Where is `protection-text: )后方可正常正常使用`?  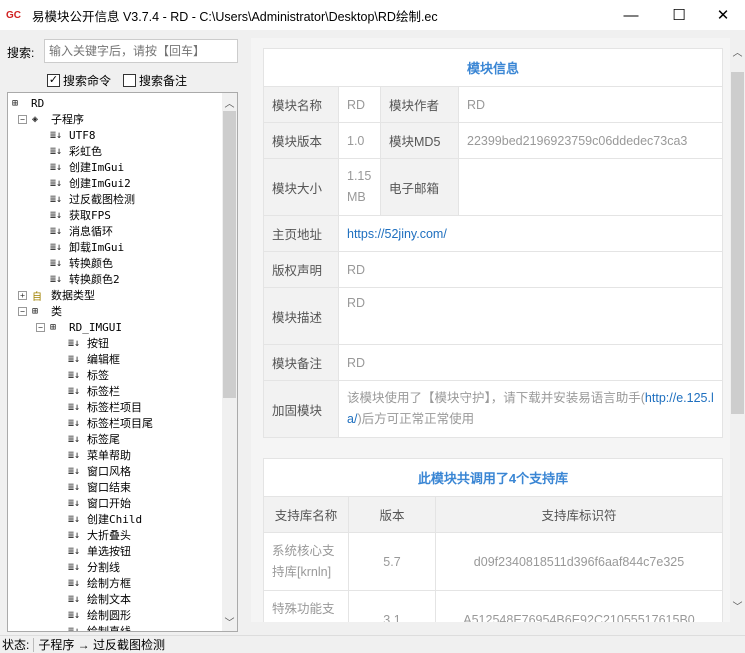
protection-text: )后方可正常正常使用 is located at coordinates (416, 419).